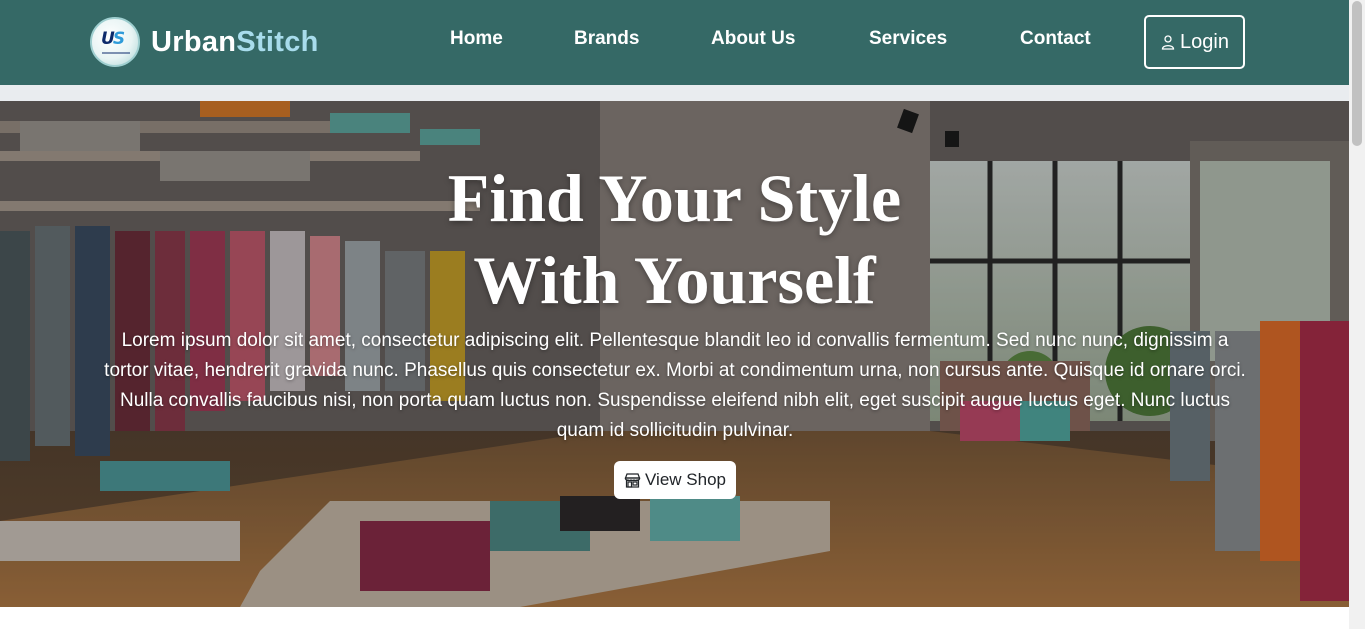 Image resolution: width=1365 pixels, height=629 pixels. I want to click on nav-about-us: About Us, so click(753, 39).